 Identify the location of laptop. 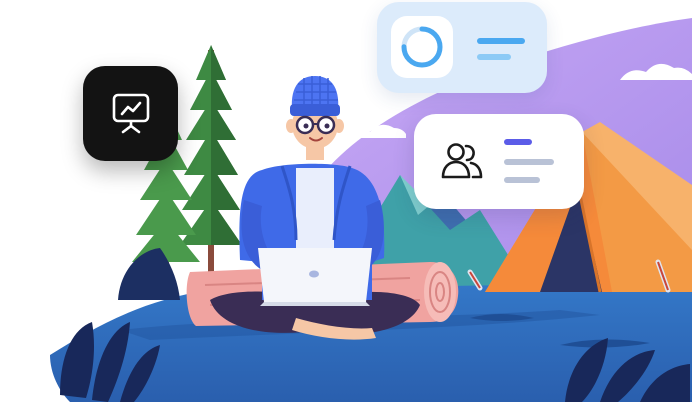
(315, 277).